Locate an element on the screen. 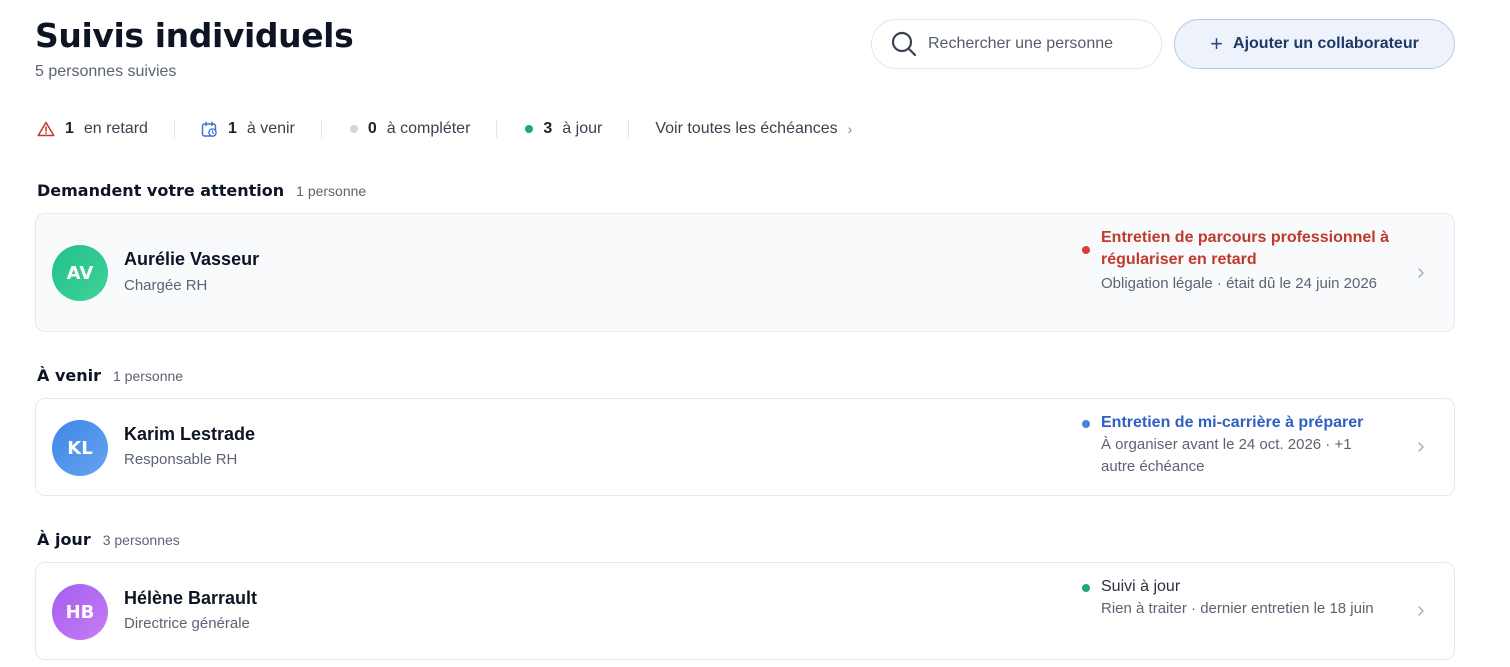  stat-to-complete: 0 à compléter is located at coordinates (422, 129).